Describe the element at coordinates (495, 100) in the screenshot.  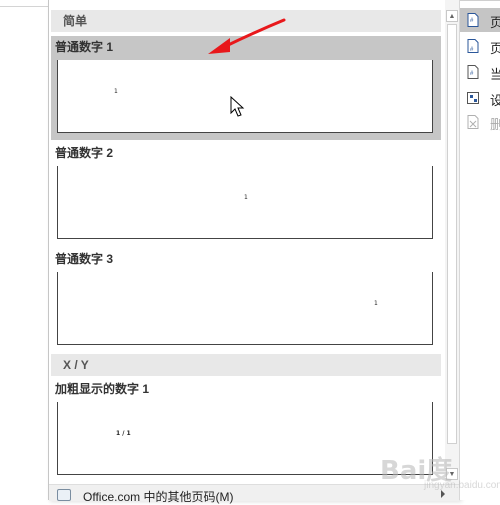
I see `menu-item-label: 设` at that location.